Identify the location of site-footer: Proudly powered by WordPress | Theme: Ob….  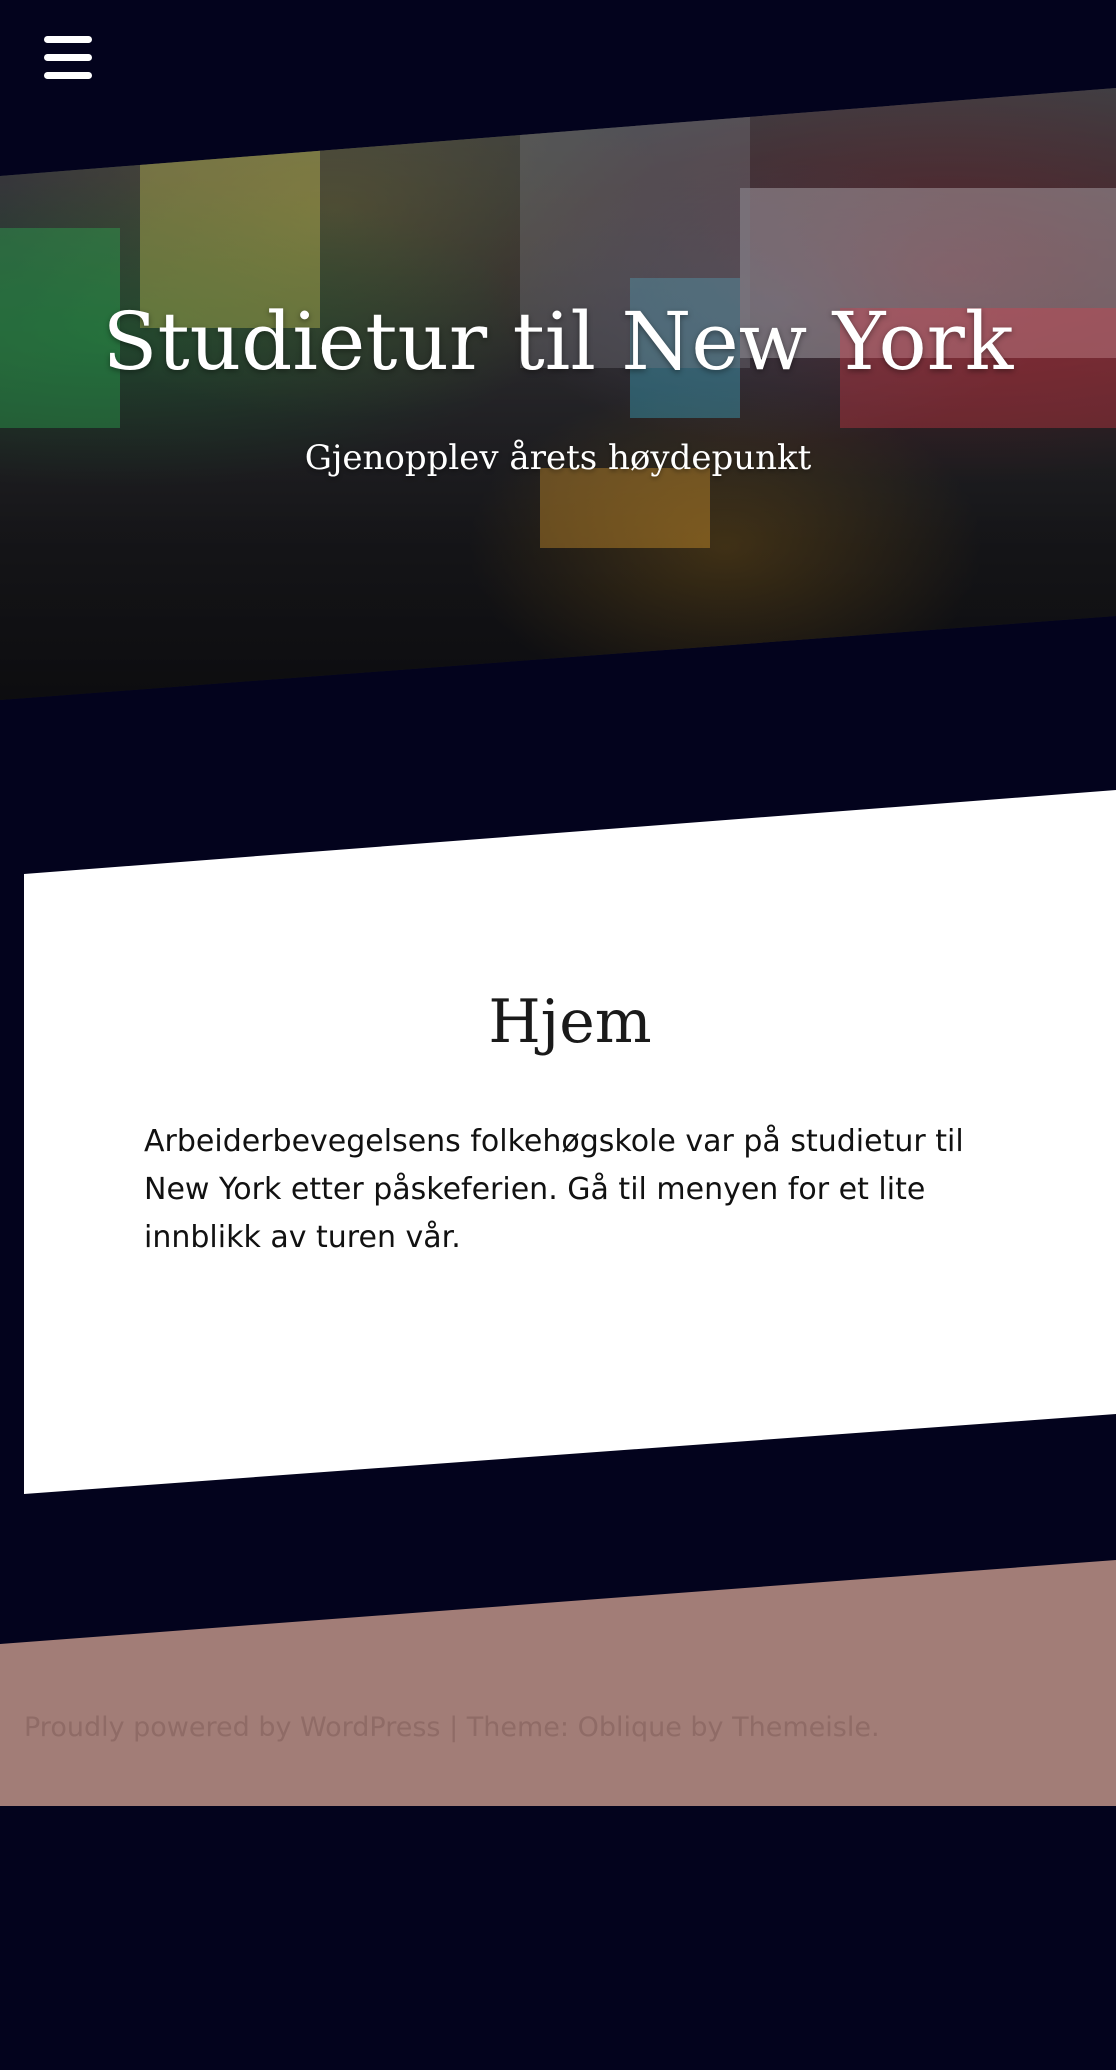
(558, 1683).